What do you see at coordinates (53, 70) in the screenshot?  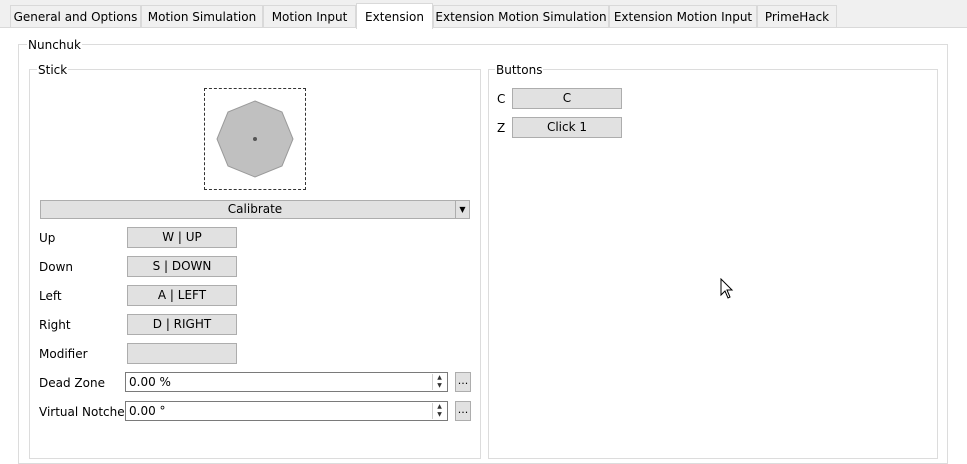 I see `stick-group-title: Stick` at bounding box center [53, 70].